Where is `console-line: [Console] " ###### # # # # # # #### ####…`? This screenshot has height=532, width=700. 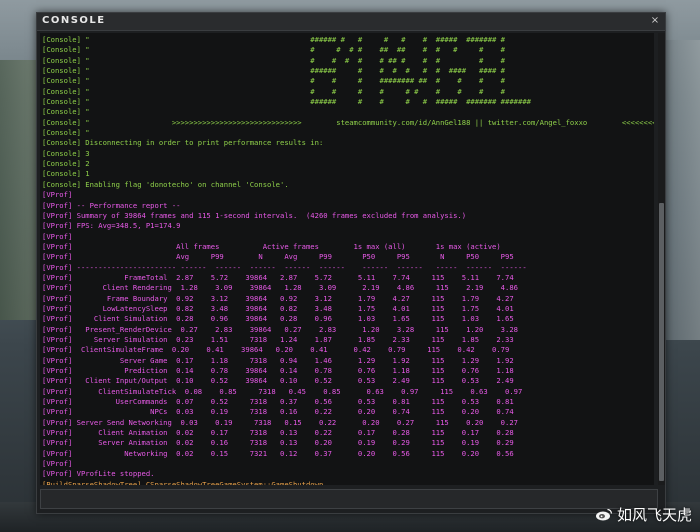 console-line: [Console] " ###### # # # # # # #### ####… is located at coordinates (274, 71).